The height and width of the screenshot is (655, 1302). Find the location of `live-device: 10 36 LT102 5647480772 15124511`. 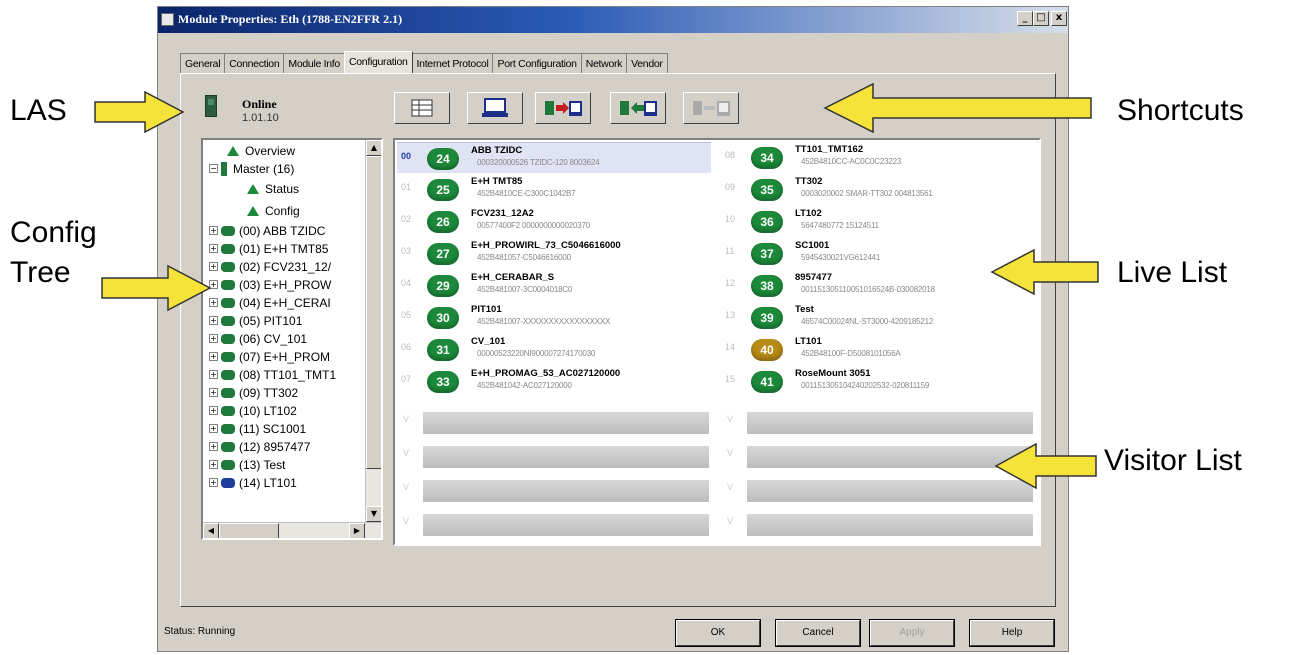

live-device: 10 36 LT102 5647480772 15124511 is located at coordinates (878, 221).